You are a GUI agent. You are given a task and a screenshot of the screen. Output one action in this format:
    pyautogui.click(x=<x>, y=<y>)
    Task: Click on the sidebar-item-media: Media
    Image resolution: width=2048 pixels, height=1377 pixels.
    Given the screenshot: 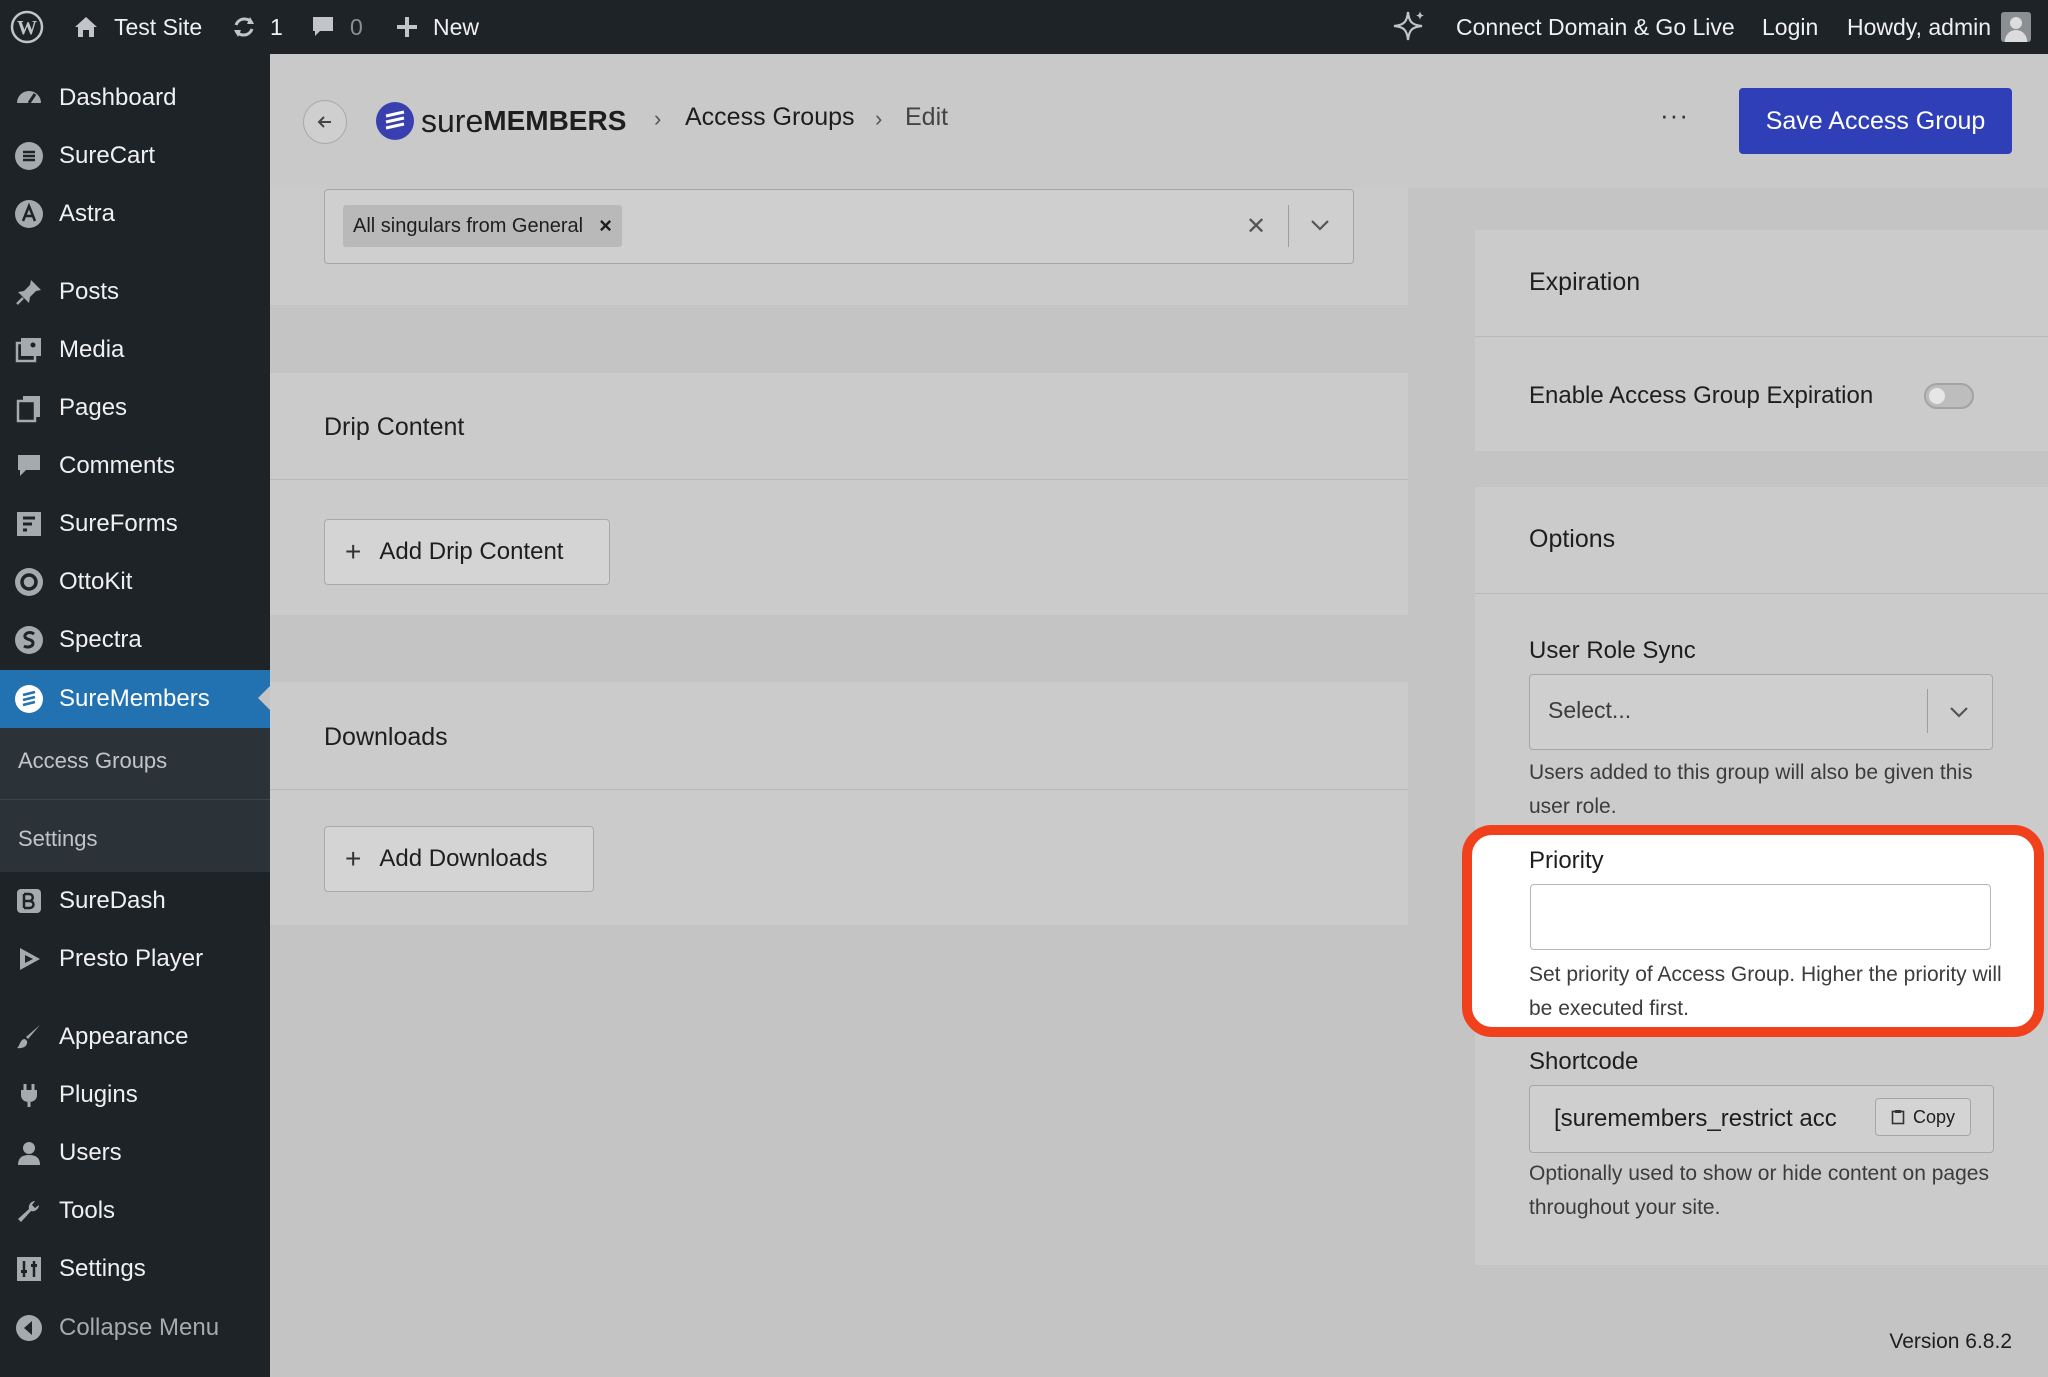 What is the action you would take?
    pyautogui.click(x=135, y=350)
    